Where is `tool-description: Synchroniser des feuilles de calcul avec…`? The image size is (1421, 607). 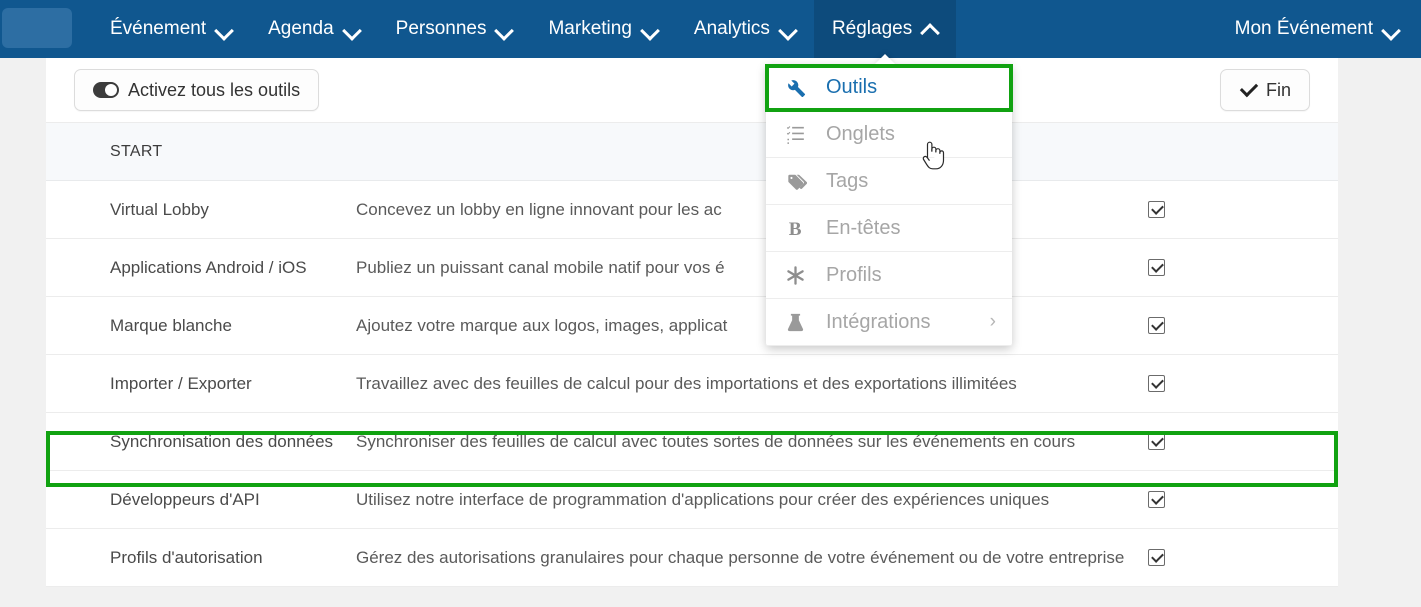
tool-description: Synchroniser des feuilles de calcul avec… is located at coordinates (716, 441).